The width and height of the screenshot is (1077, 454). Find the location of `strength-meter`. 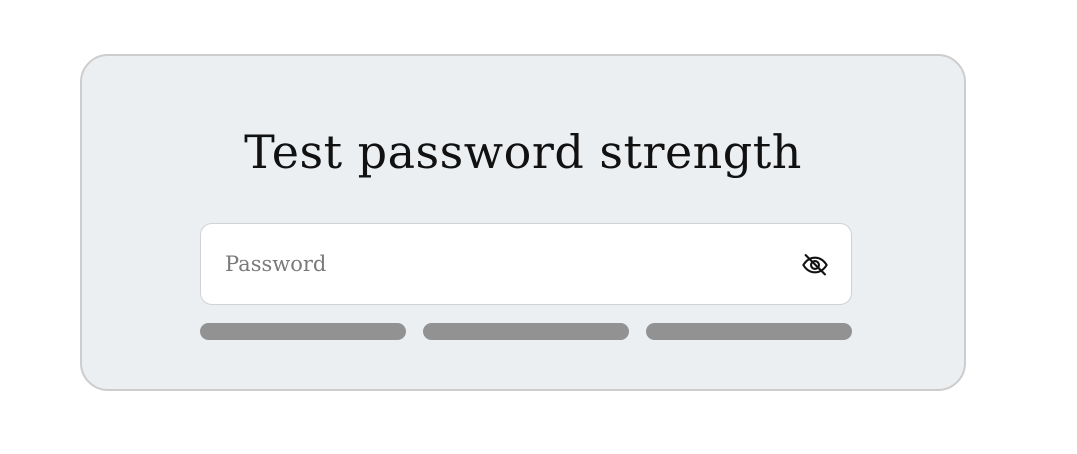

strength-meter is located at coordinates (526, 331).